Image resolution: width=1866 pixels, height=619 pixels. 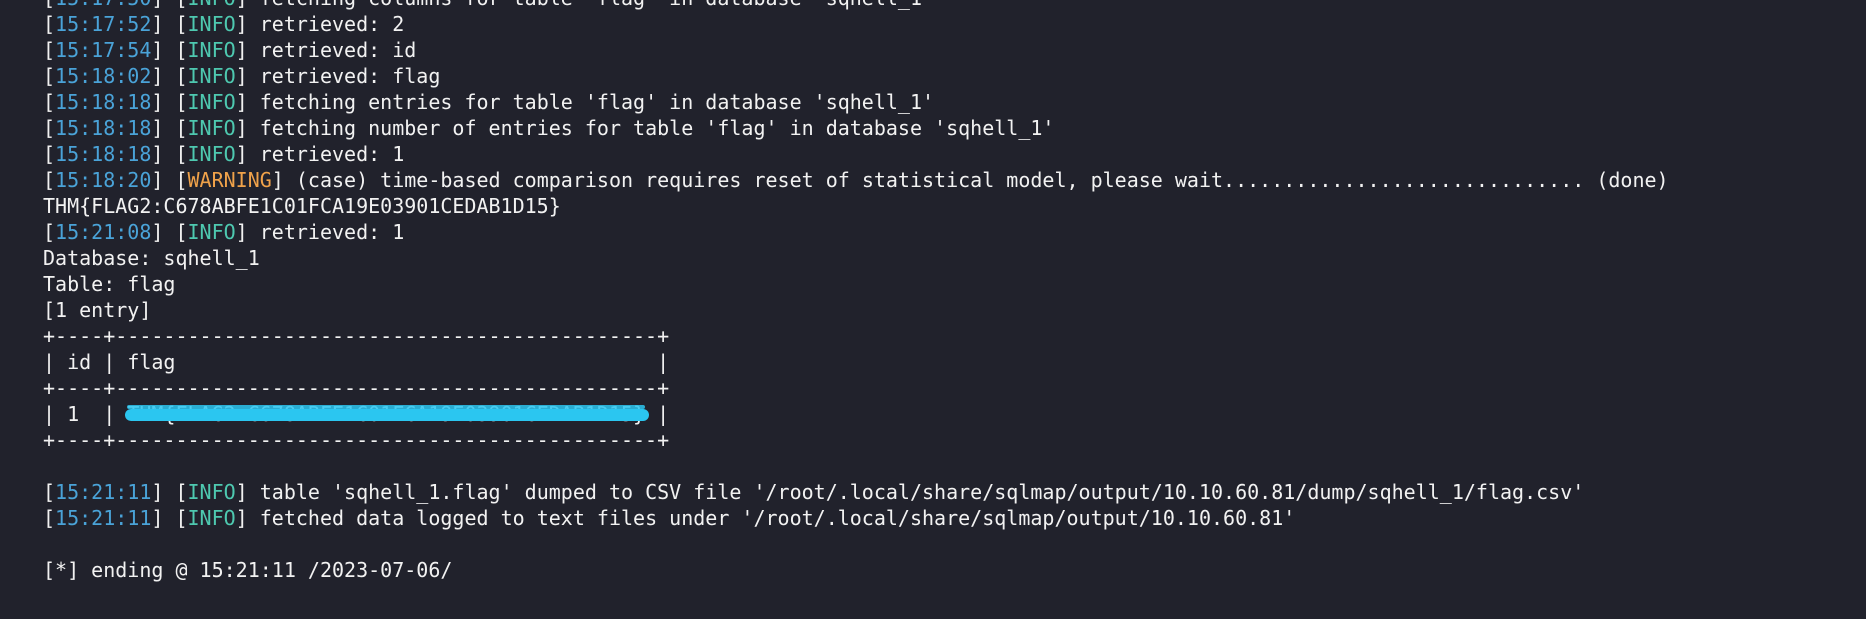 What do you see at coordinates (97, 310) in the screenshot?
I see `entry-count: [1 entry]` at bounding box center [97, 310].